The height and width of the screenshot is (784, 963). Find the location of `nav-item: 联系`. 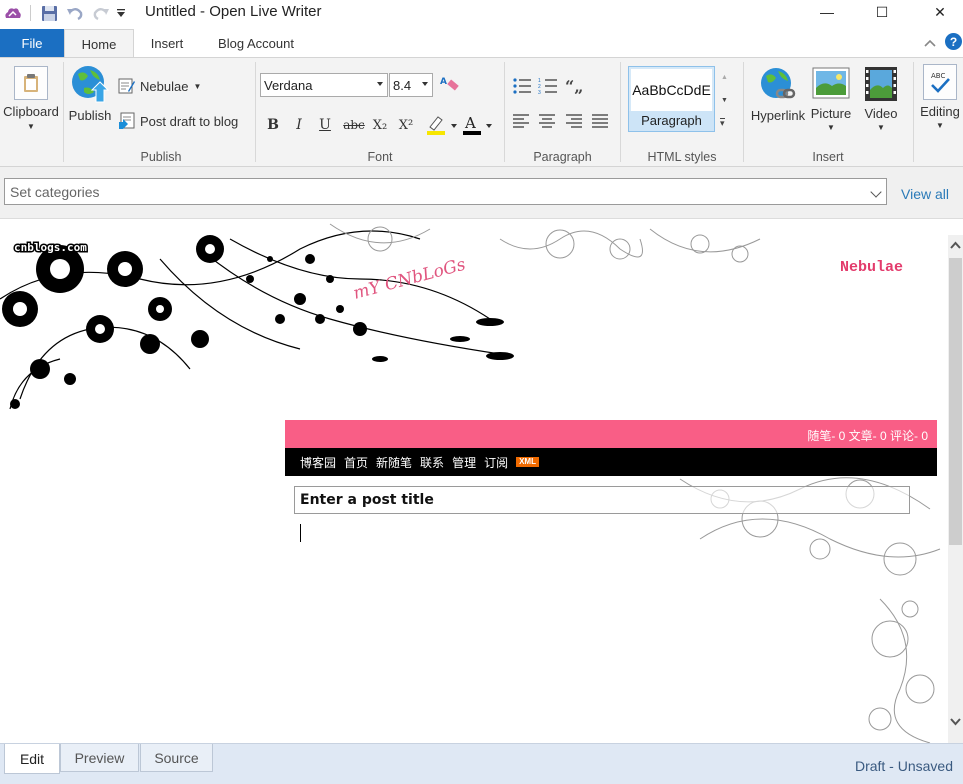

nav-item: 联系 is located at coordinates (432, 462).